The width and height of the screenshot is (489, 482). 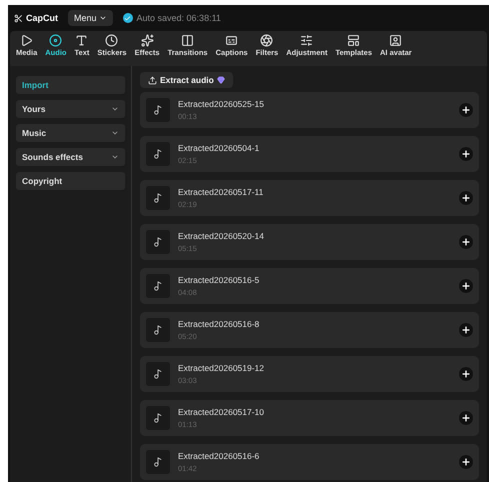 What do you see at coordinates (222, 104) in the screenshot?
I see `track-name: Extracted20260525-15` at bounding box center [222, 104].